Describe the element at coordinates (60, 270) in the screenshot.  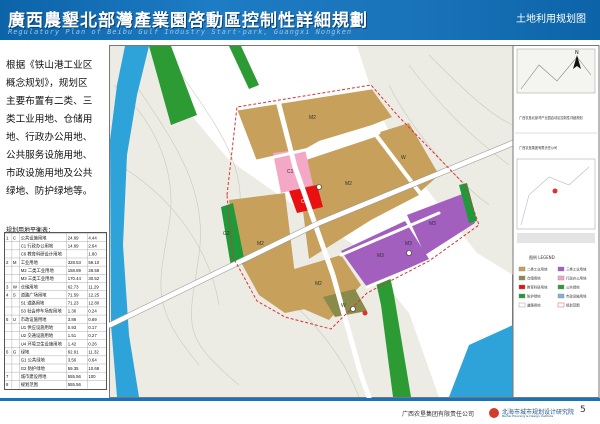
I see `table-row: M2 二类工业用地 158.89 28.58` at that location.